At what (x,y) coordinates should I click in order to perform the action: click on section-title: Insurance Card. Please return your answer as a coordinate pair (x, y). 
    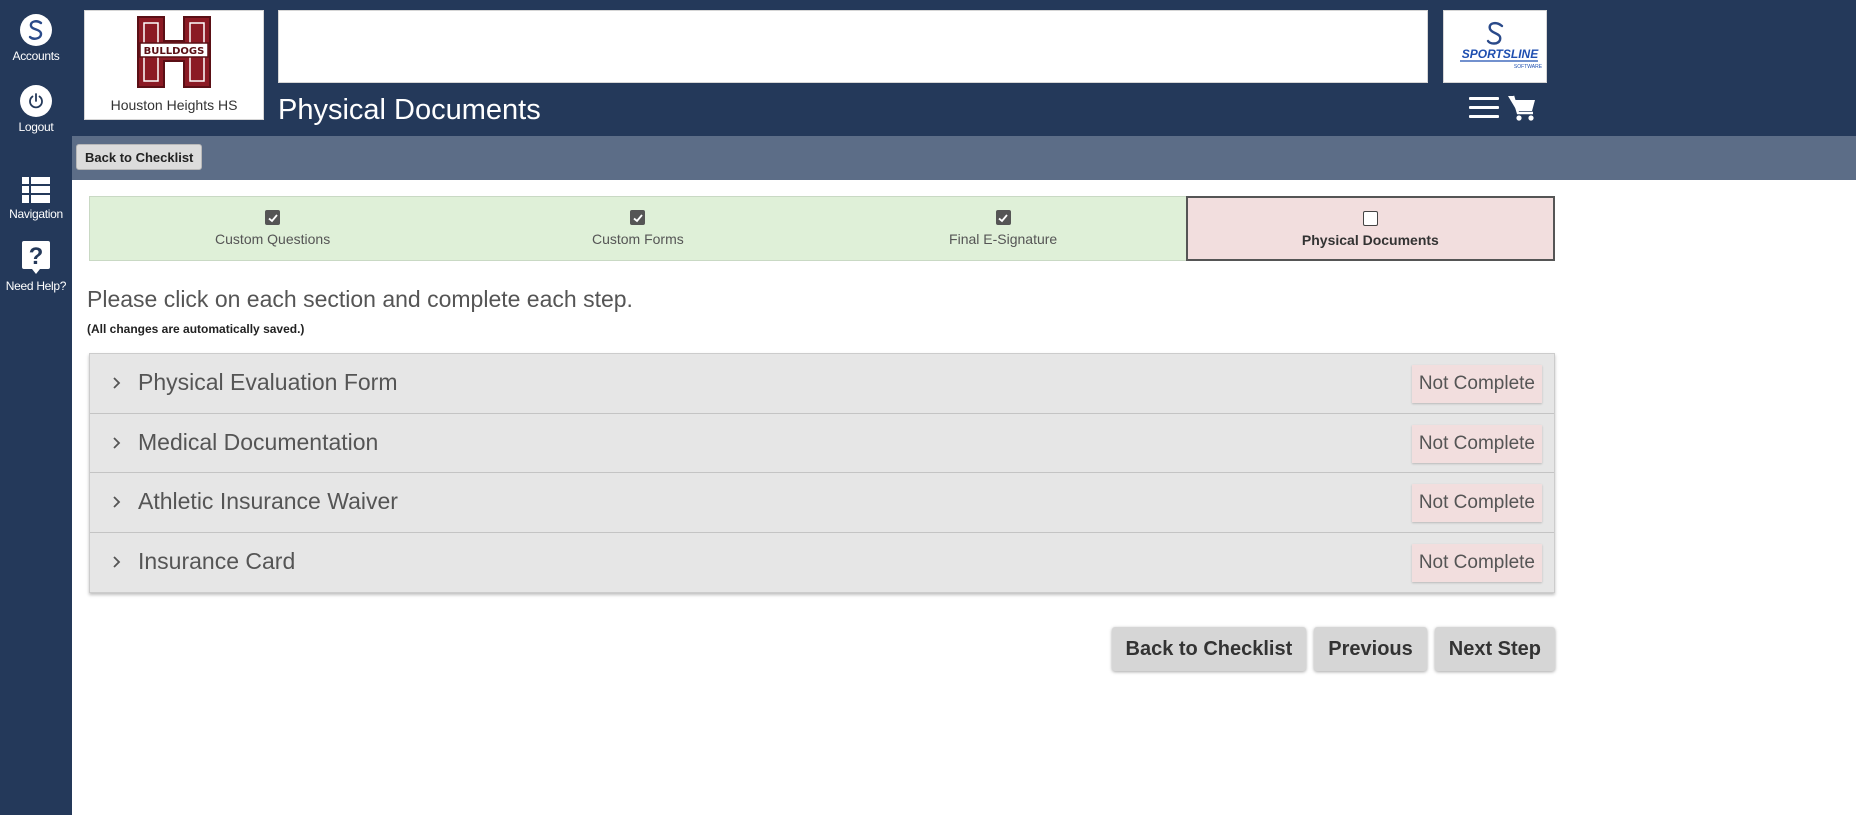
    Looking at the image, I should click on (217, 560).